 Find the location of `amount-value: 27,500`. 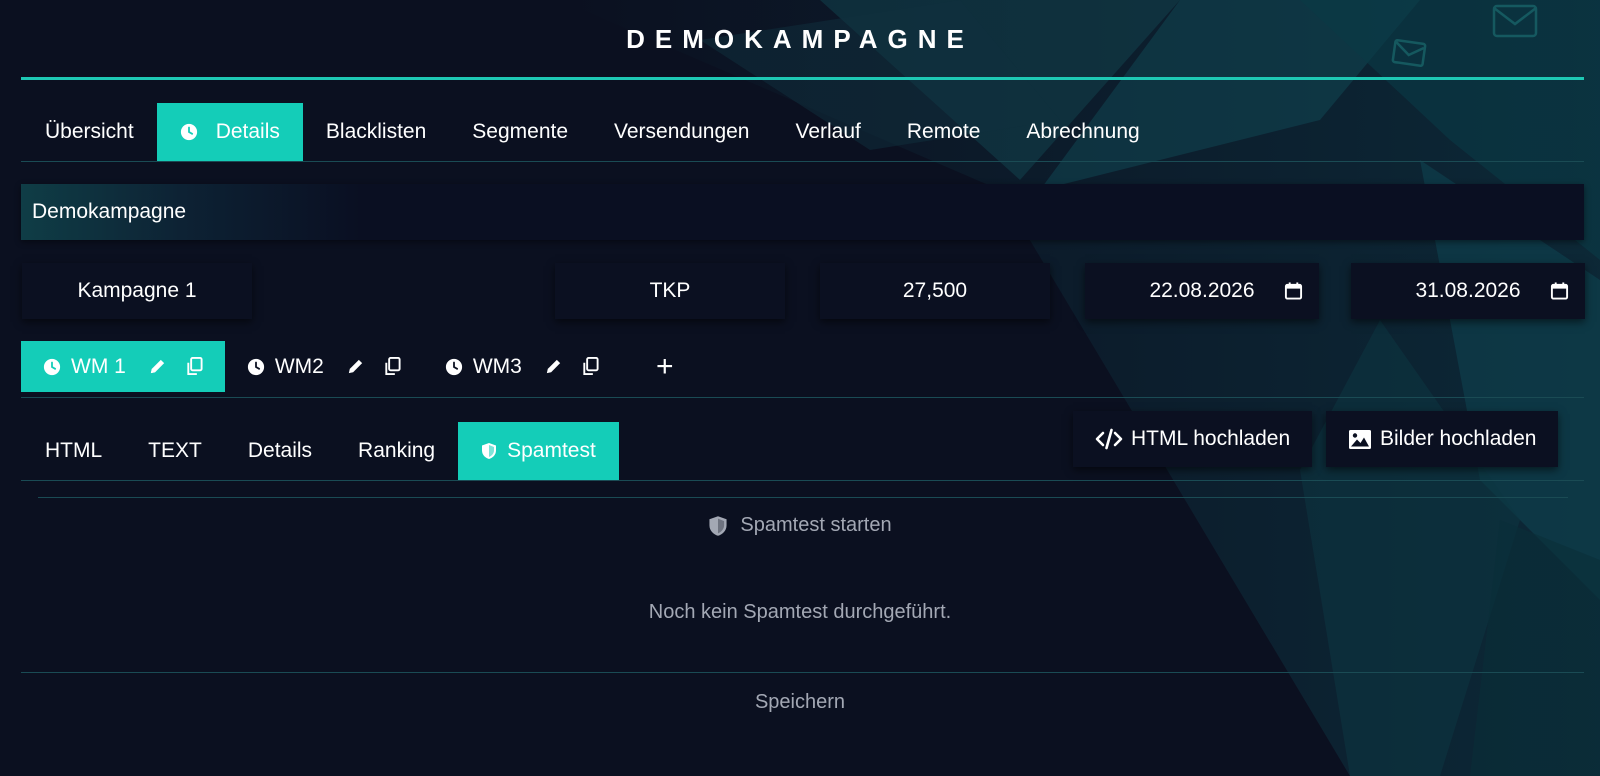

amount-value: 27,500 is located at coordinates (935, 290).